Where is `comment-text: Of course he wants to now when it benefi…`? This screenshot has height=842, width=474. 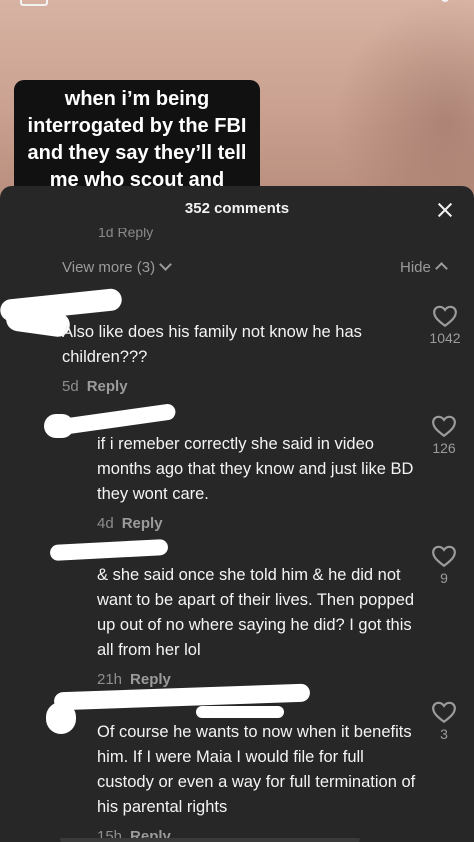
comment-text: Of course he wants to now when it benefi… is located at coordinates (256, 769).